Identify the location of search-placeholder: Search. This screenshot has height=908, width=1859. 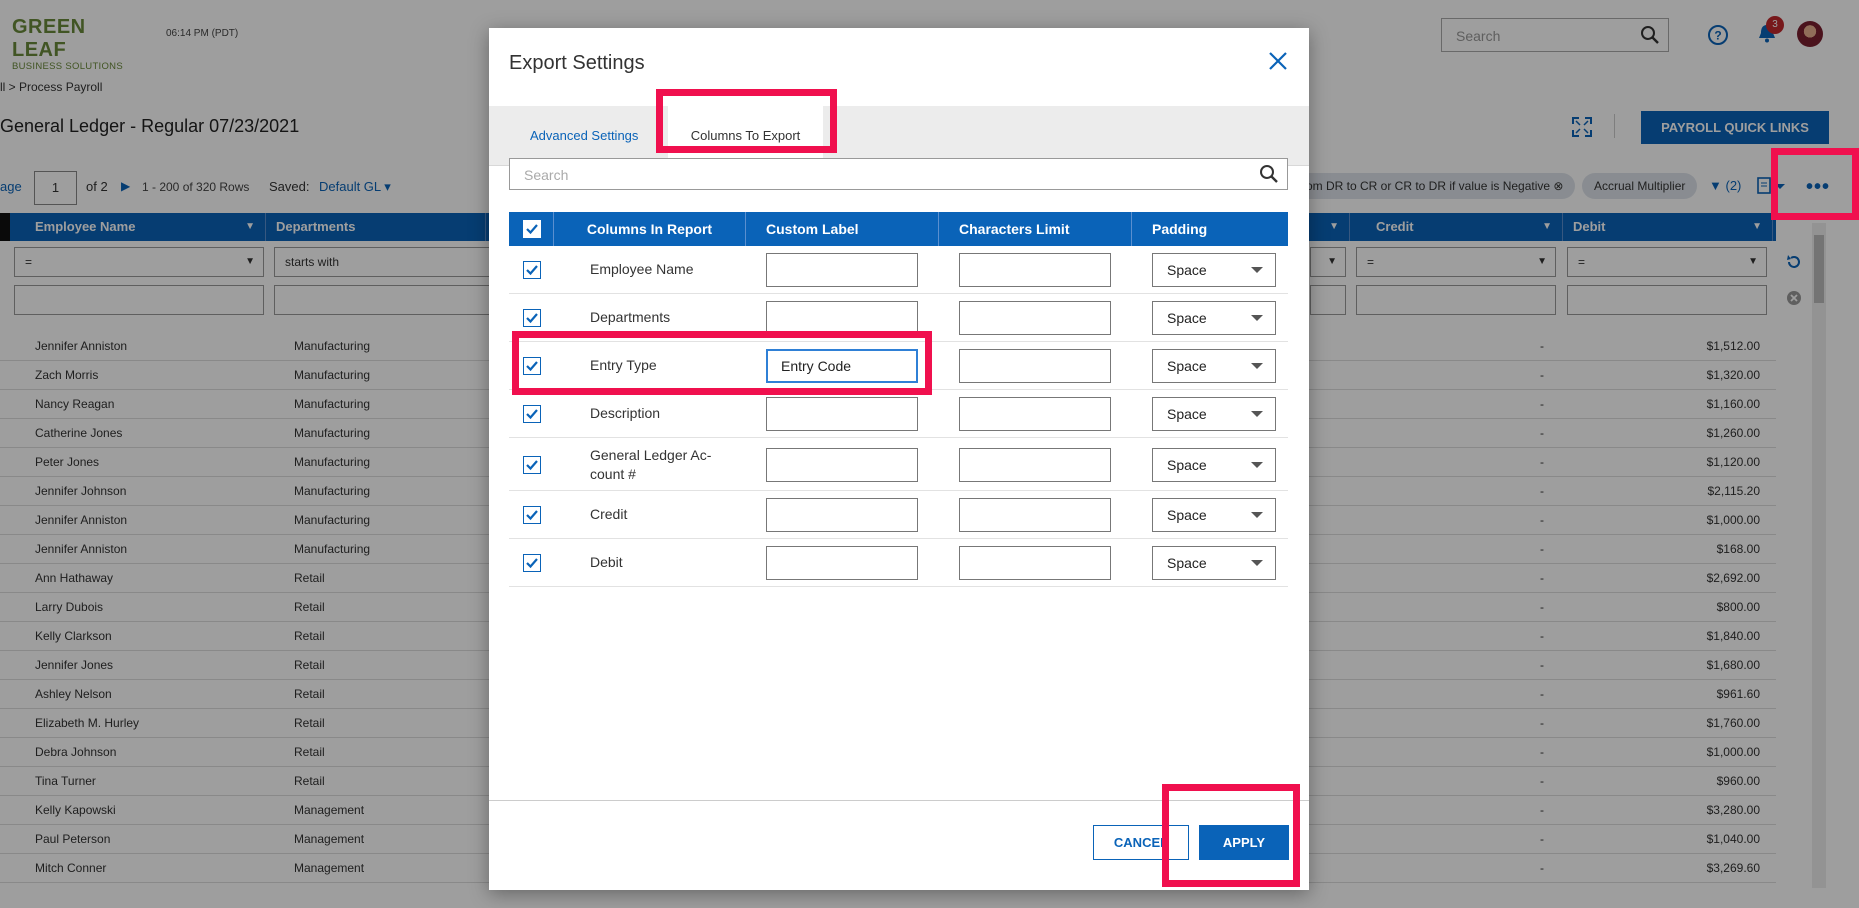
(546, 175).